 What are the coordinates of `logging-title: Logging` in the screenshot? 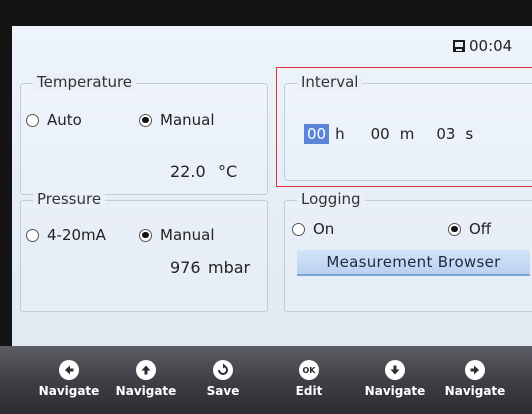 It's located at (331, 199).